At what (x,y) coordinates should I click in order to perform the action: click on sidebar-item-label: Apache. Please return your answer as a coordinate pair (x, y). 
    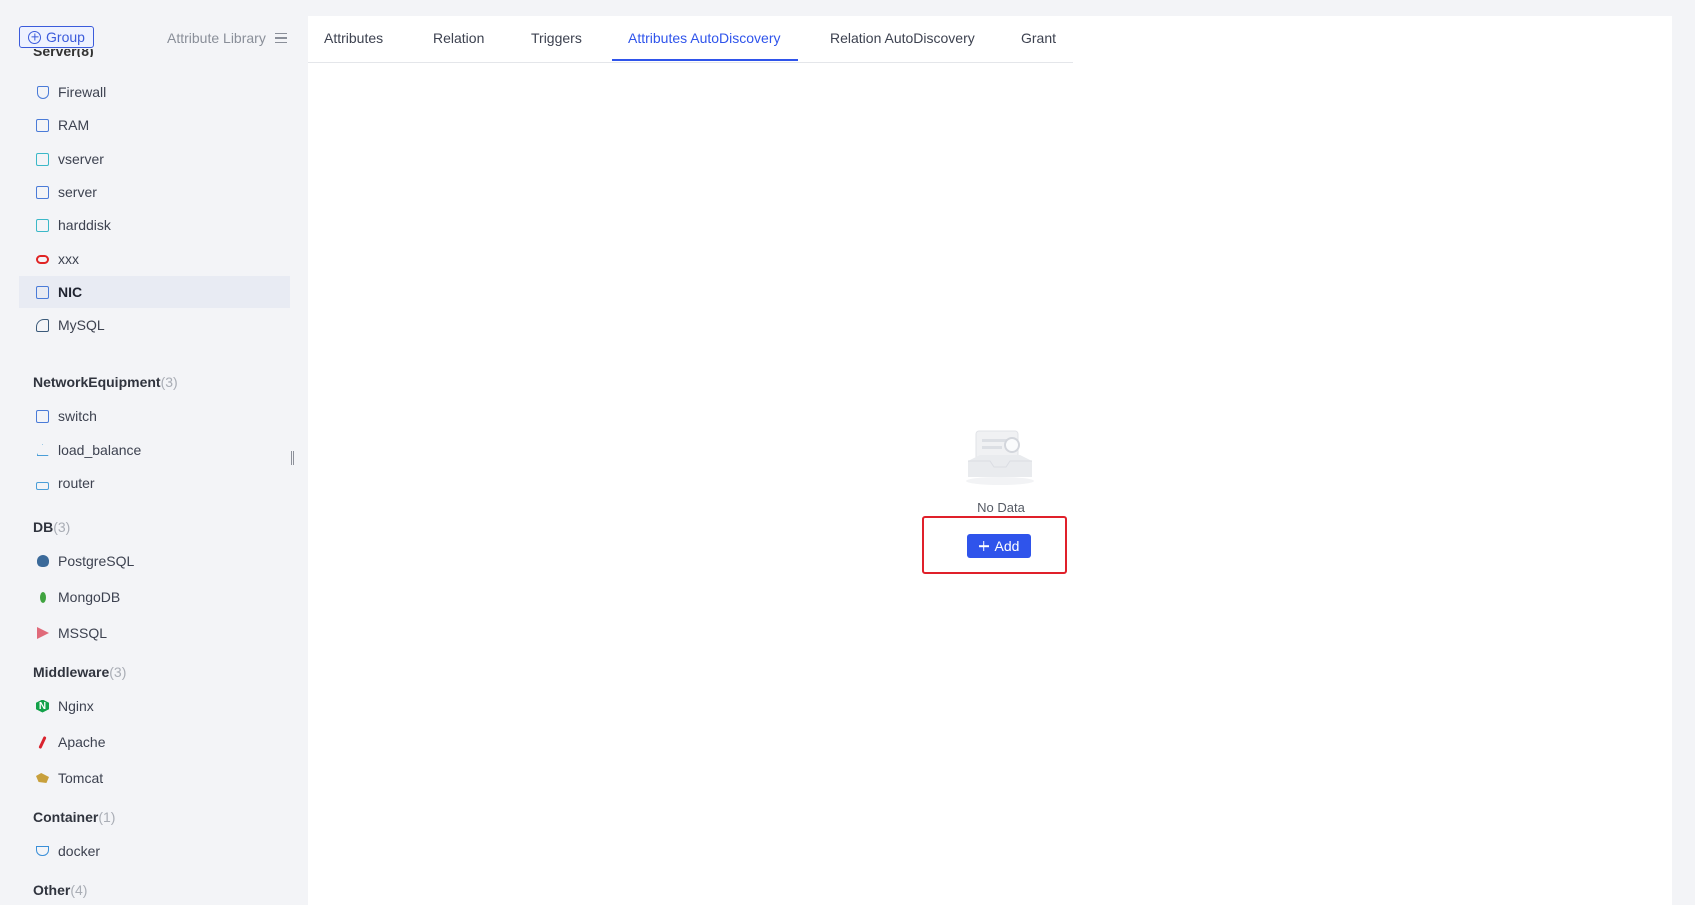
    Looking at the image, I should click on (82, 742).